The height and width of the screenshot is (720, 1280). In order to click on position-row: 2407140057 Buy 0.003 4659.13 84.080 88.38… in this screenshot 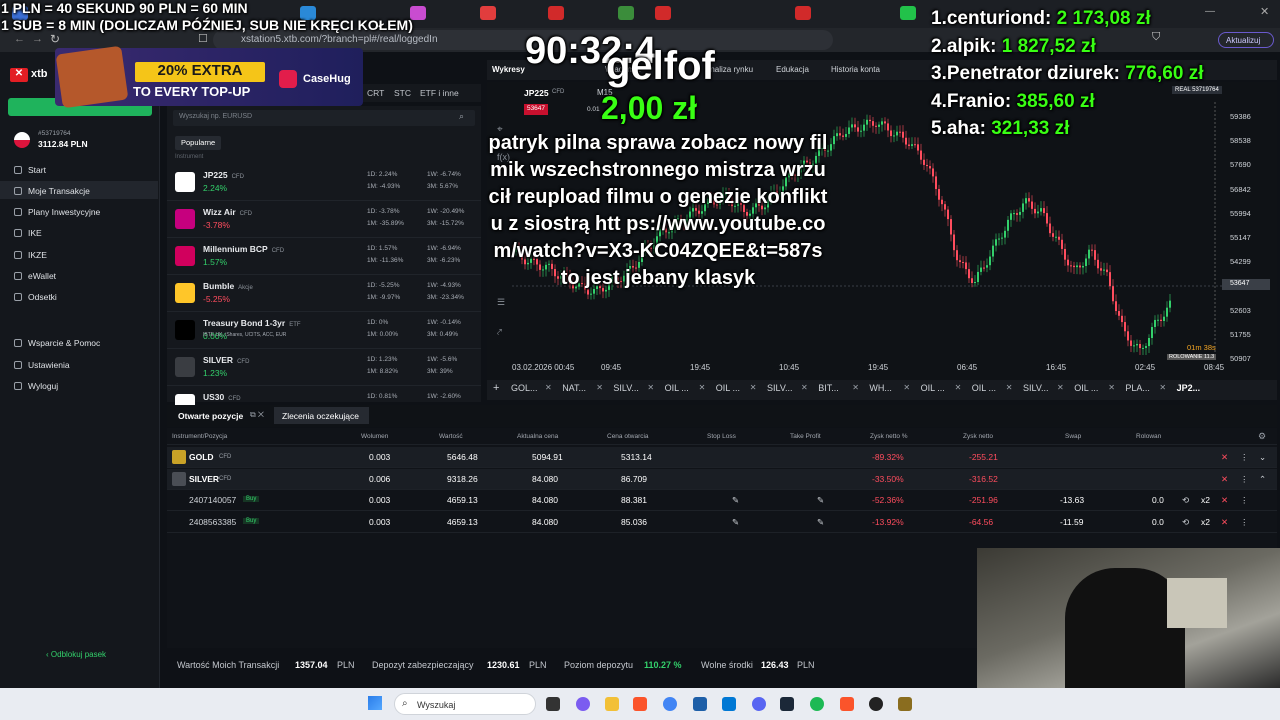, I will do `click(722, 500)`.